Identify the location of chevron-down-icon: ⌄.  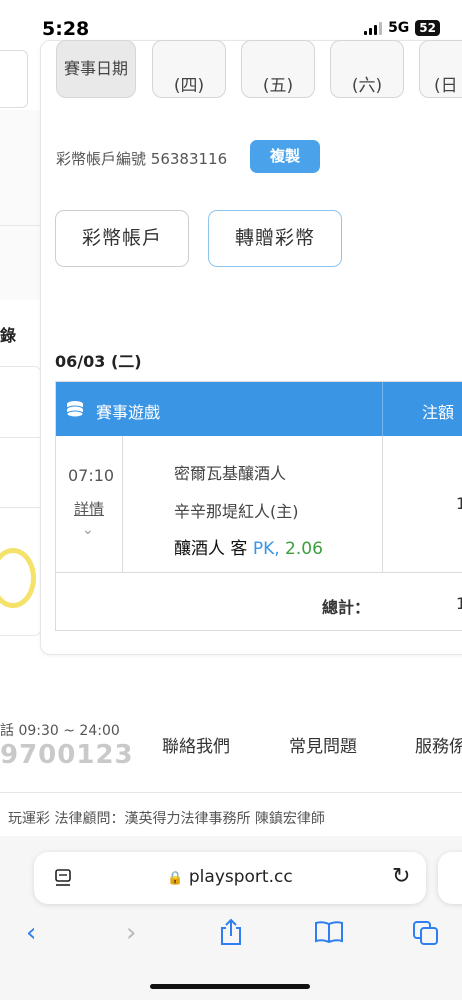
(88, 530).